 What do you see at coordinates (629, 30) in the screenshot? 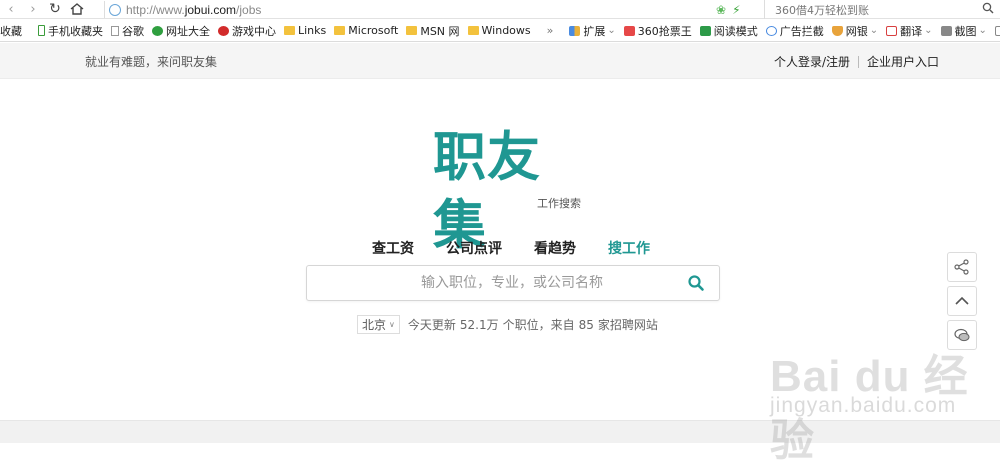
I see `ticket-icon` at bounding box center [629, 30].